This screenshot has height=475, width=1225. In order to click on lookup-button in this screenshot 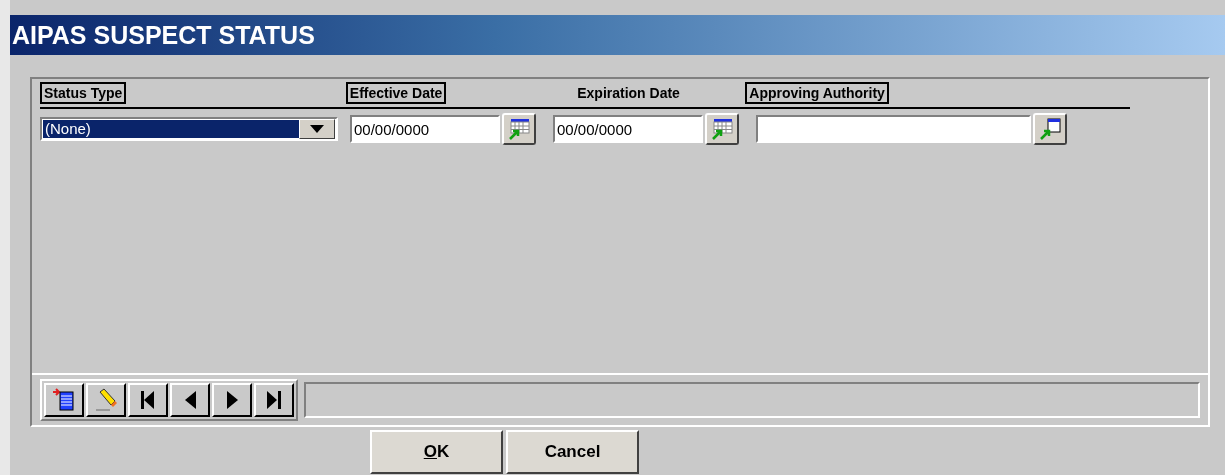, I will do `click(1050, 129)`.